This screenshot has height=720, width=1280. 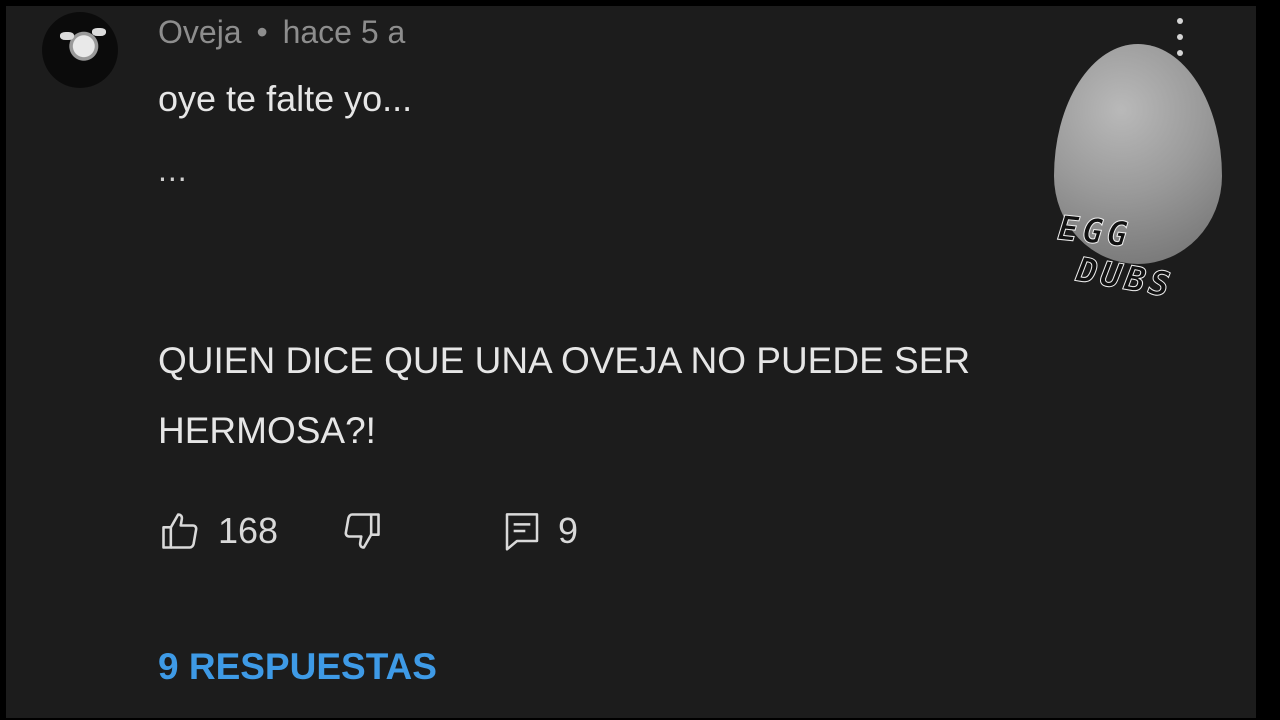 What do you see at coordinates (200, 32) in the screenshot?
I see `author-name: Oveja` at bounding box center [200, 32].